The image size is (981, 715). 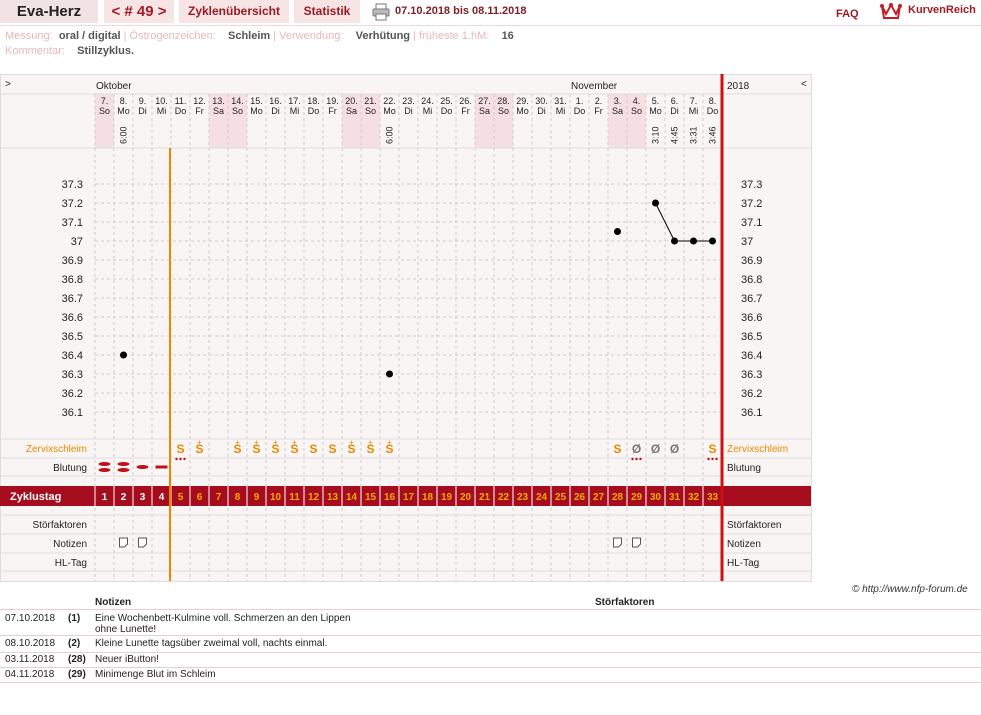 I want to click on cycle-day-number: 25, so click(x=561, y=497).